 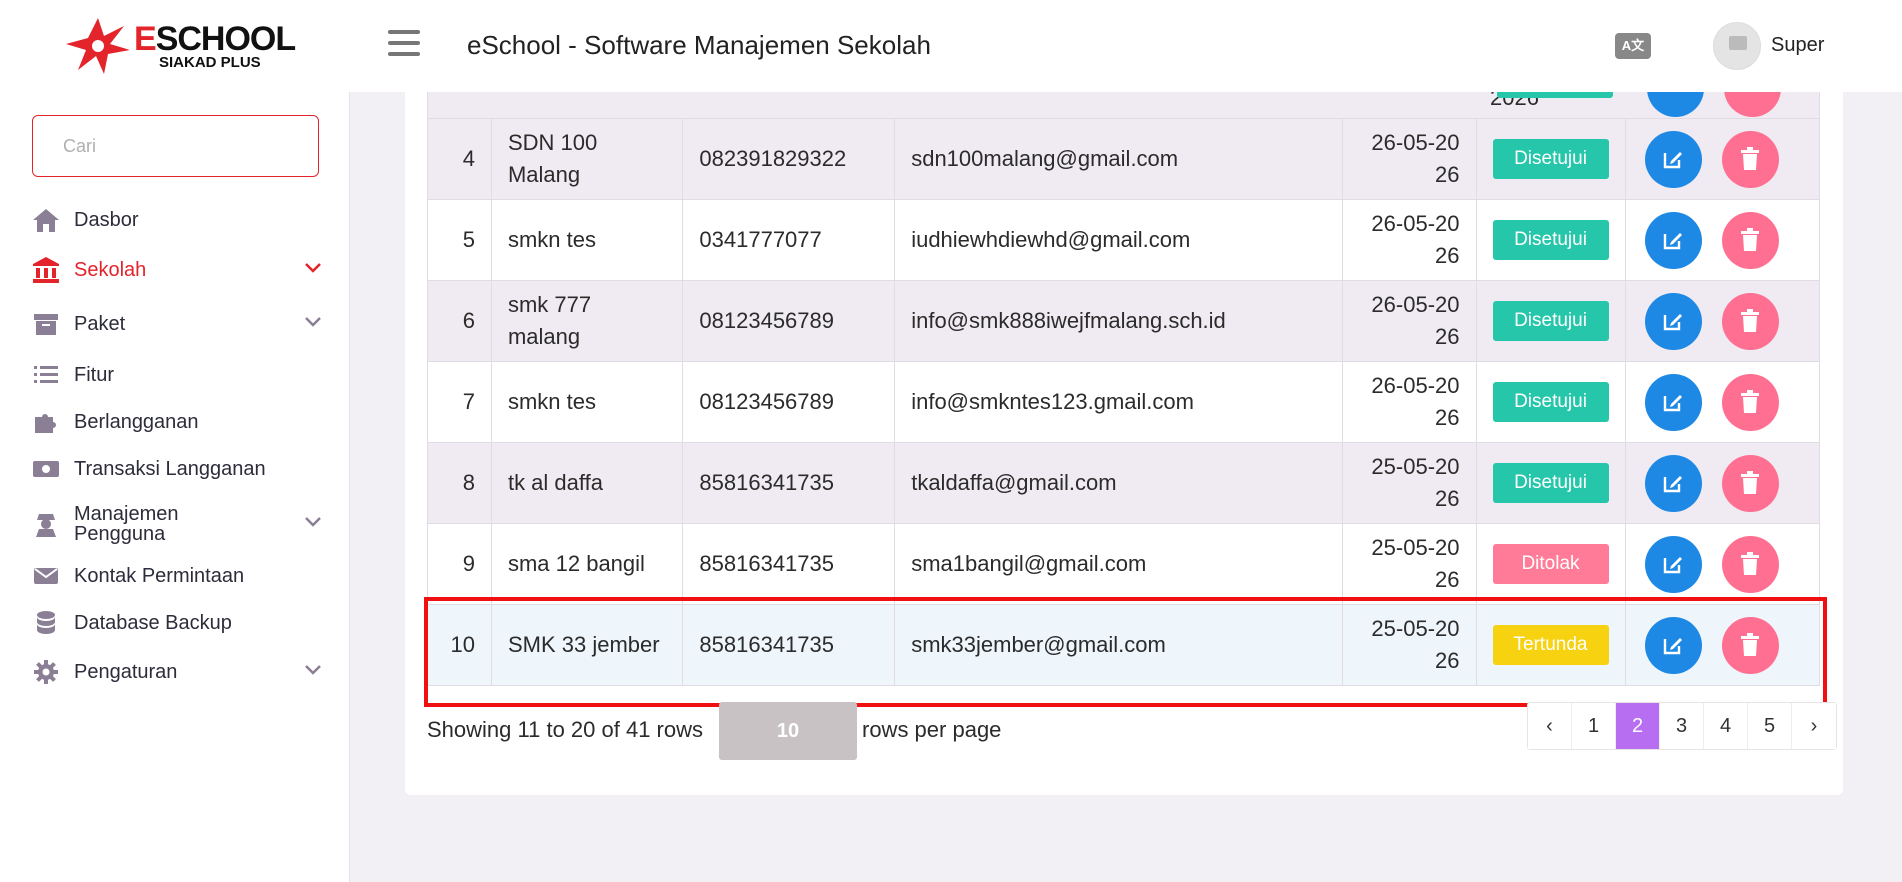 What do you see at coordinates (1118, 321) in the screenshot?
I see `row-email: info@smk888iwejfmalang.sch.id` at bounding box center [1118, 321].